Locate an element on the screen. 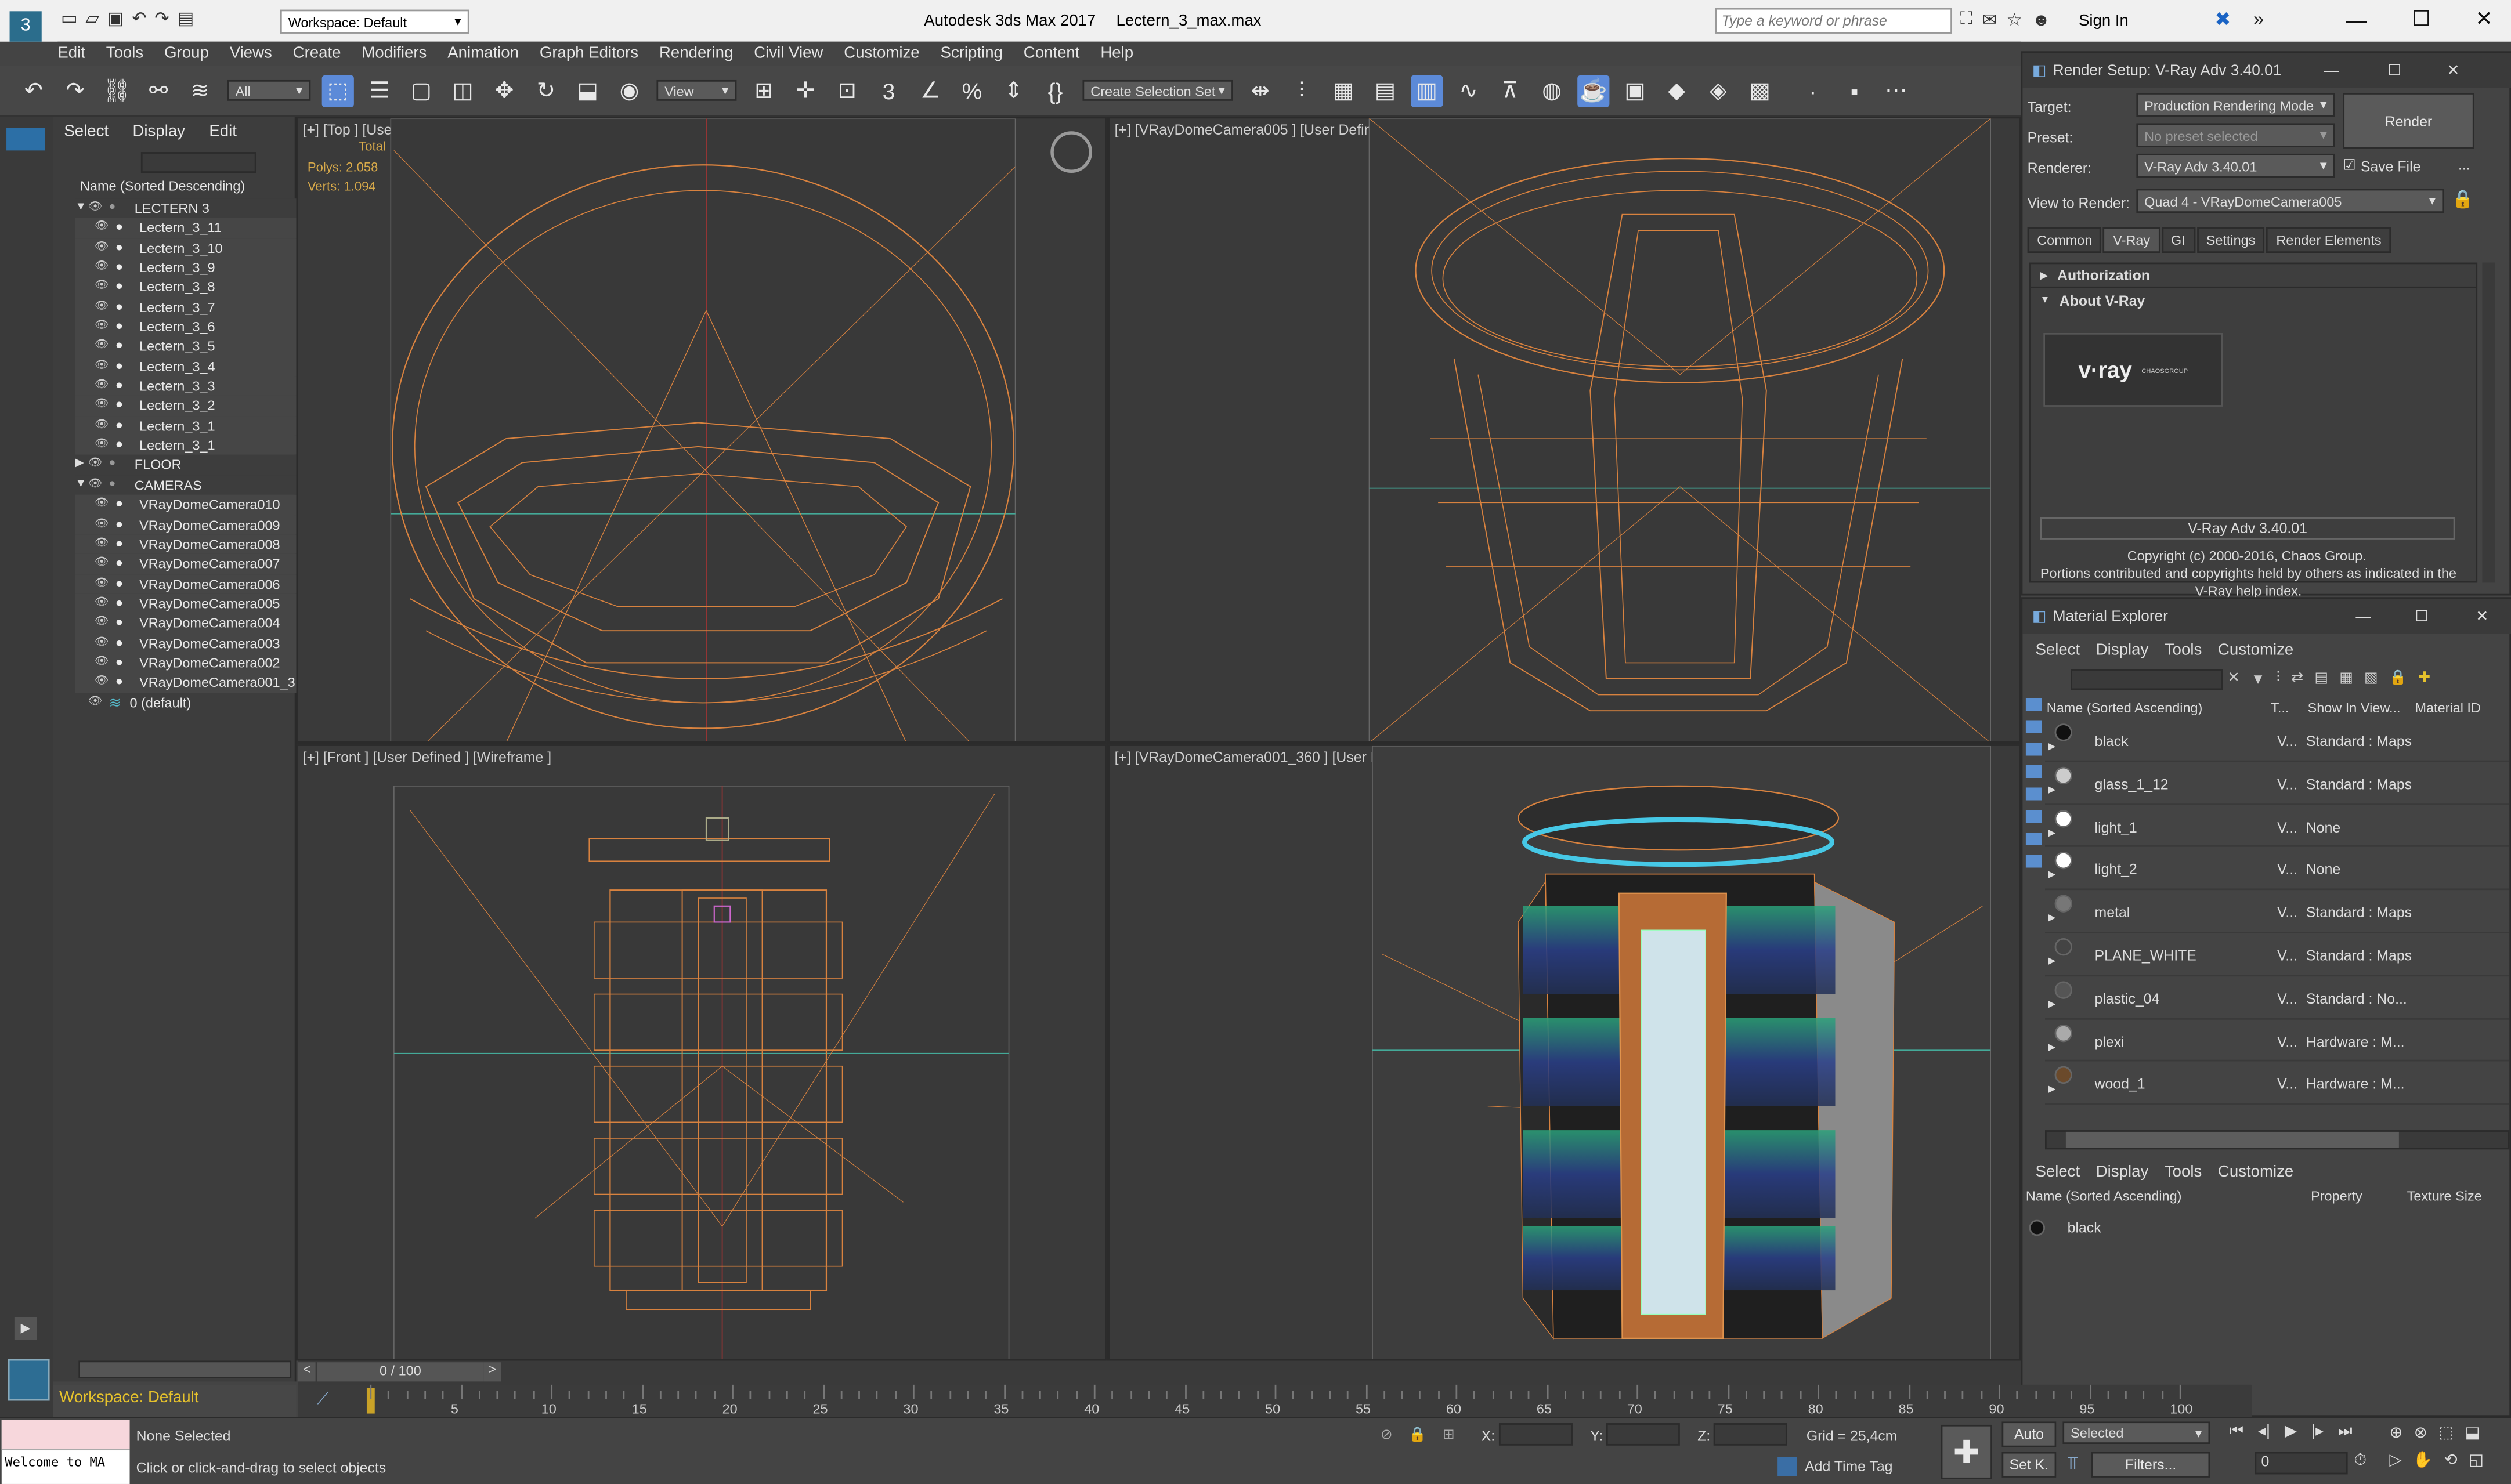 The image size is (2511, 1484). scene-row: 👁 ● Lectern_3_4 is located at coordinates (186, 366).